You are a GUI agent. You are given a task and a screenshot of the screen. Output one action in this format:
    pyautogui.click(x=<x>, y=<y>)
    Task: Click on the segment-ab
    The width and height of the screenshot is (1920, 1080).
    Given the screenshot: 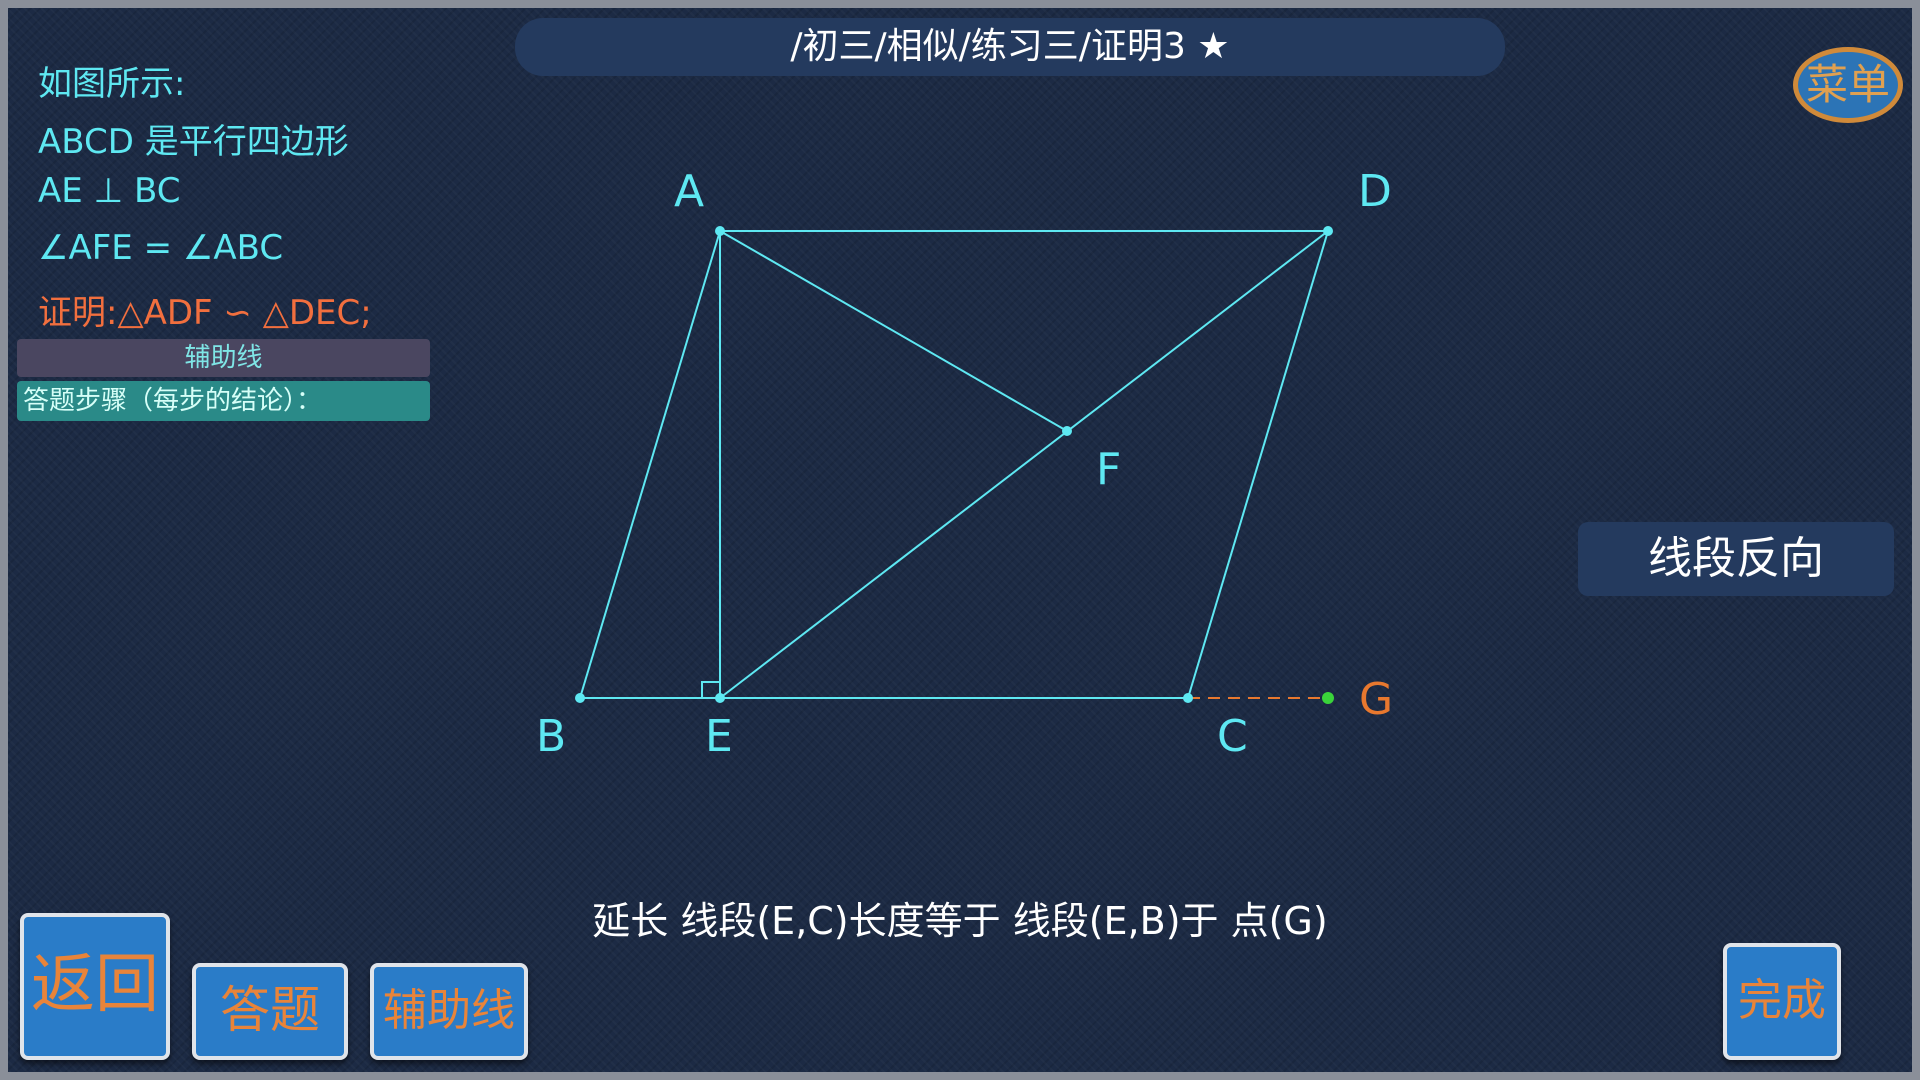 What is the action you would take?
    pyautogui.click(x=650, y=464)
    